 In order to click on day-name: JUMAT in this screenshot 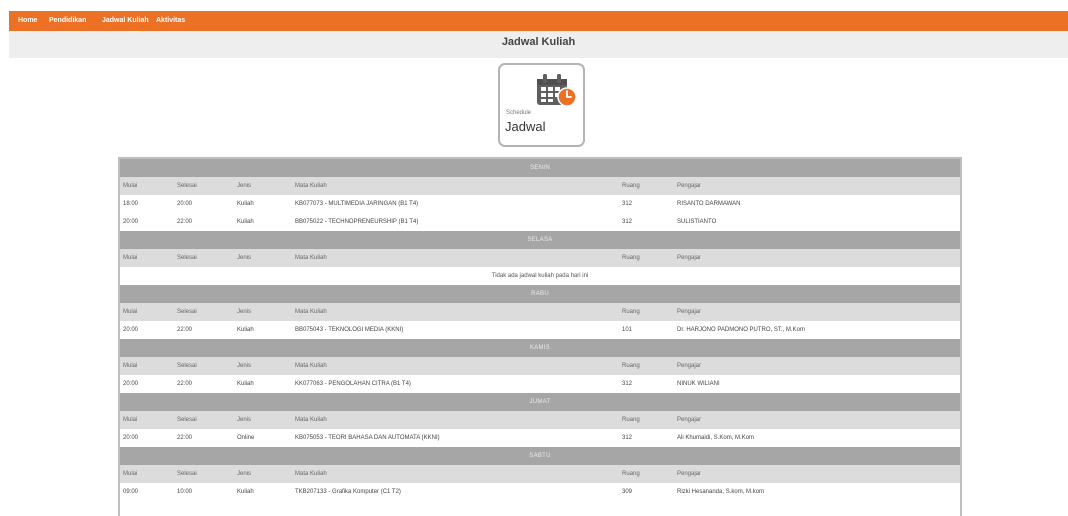, I will do `click(540, 402)`.